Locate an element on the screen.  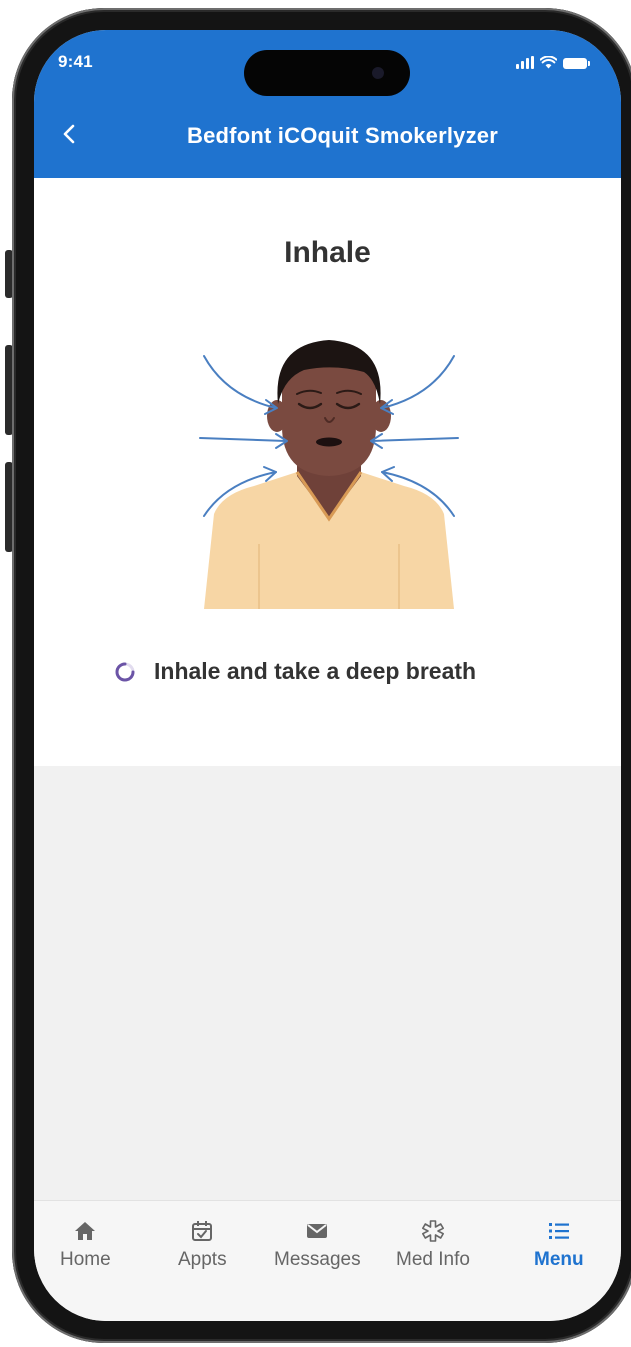
person-inhaling-illustration is located at coordinates (329, 461).